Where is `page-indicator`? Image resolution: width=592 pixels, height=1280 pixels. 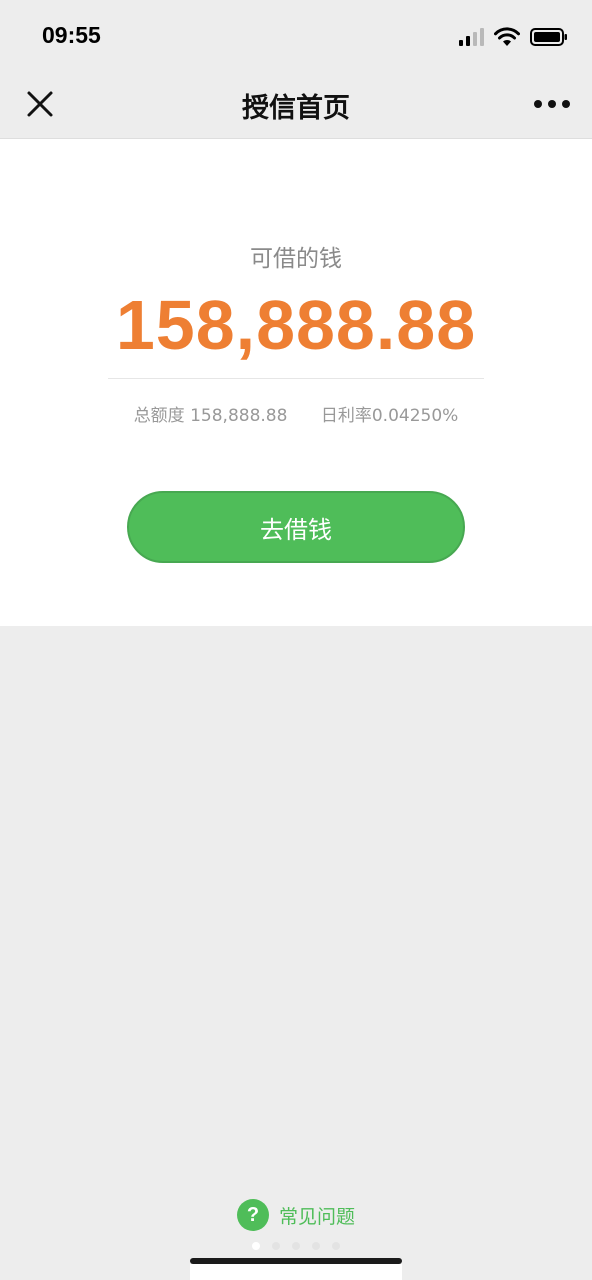
page-indicator is located at coordinates (296, 1246).